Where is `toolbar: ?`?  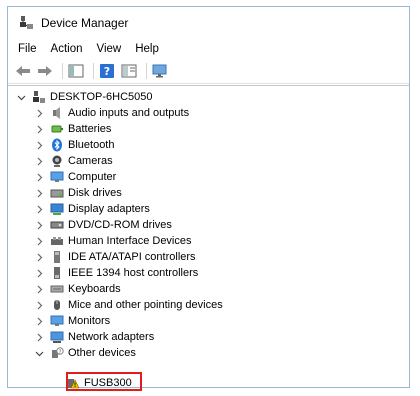
toolbar: ? is located at coordinates (208, 71).